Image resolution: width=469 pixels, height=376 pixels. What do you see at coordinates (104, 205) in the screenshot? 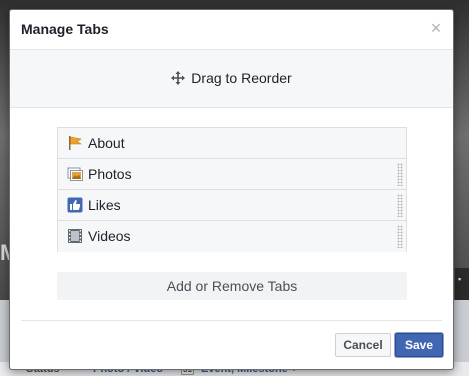
I see `tab-label: Likes` at bounding box center [104, 205].